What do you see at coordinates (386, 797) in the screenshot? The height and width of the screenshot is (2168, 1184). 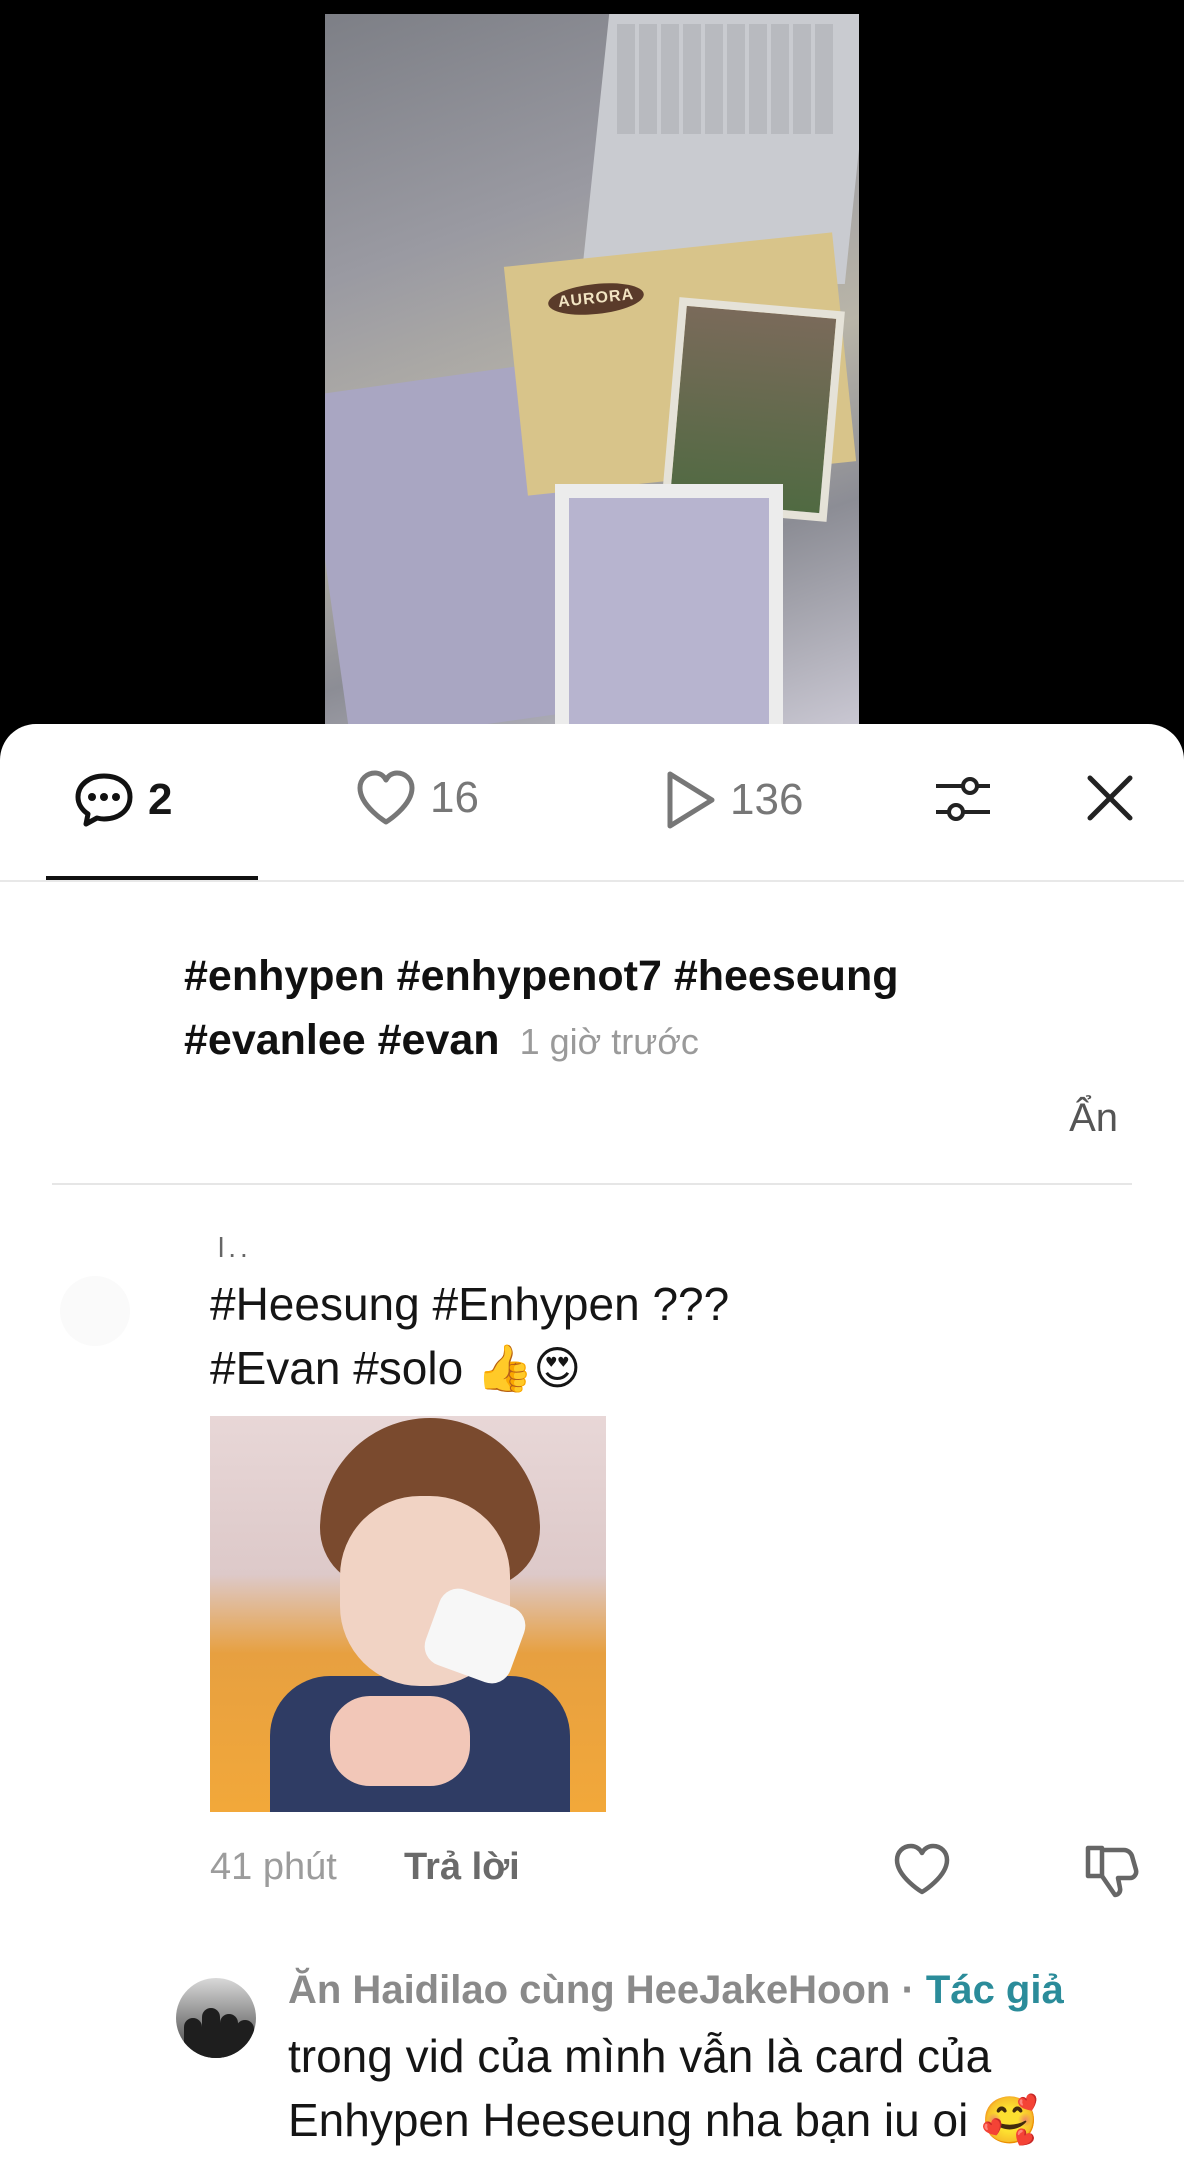 I see `heart-icon` at bounding box center [386, 797].